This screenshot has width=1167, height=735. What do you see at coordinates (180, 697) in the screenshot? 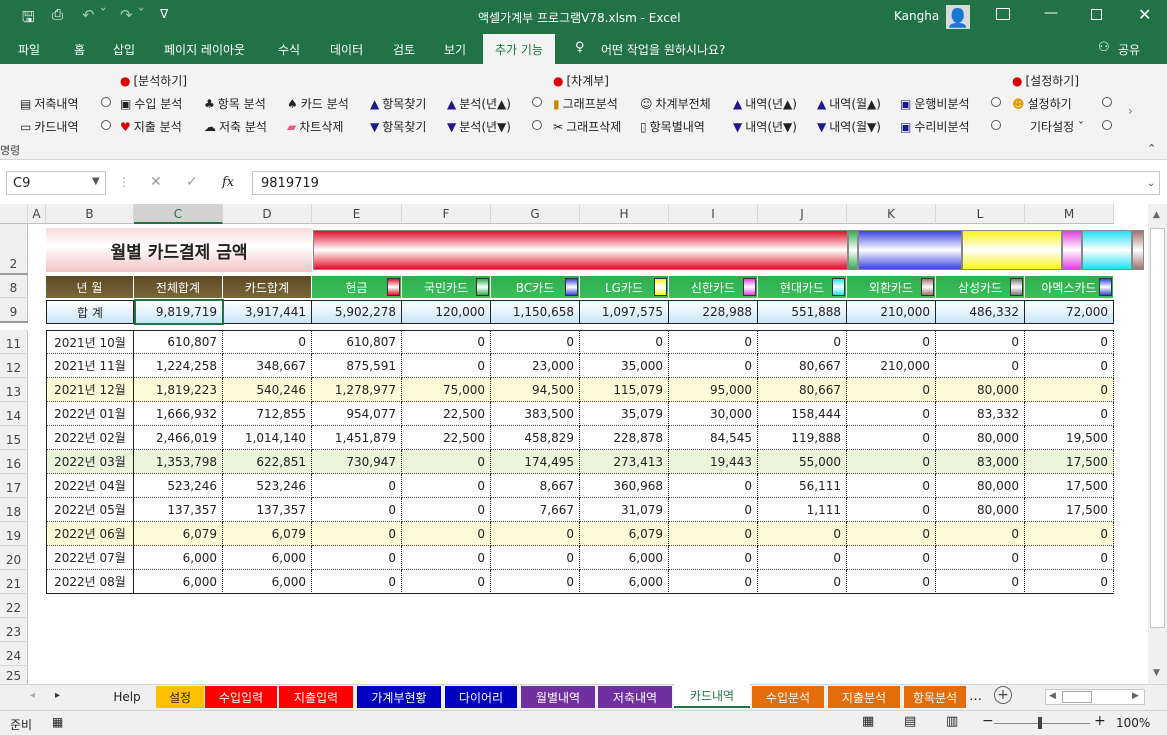
I see `sheet-tab: 설정` at bounding box center [180, 697].